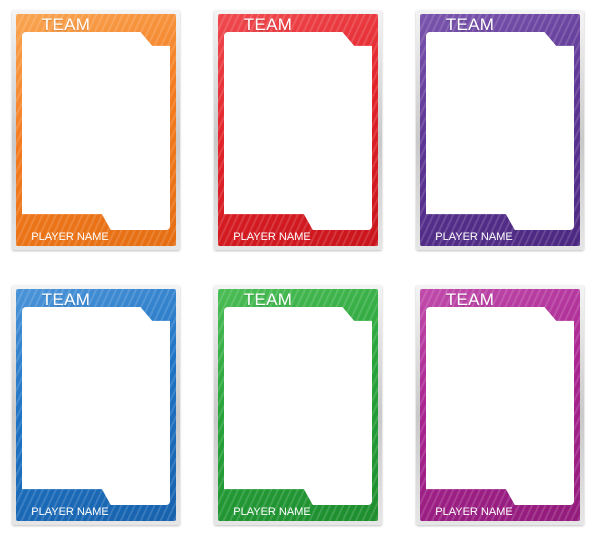 Image resolution: width=600 pixels, height=541 pixels. I want to click on player-card-red: TEAM PLAYER NAME, so click(298, 130).